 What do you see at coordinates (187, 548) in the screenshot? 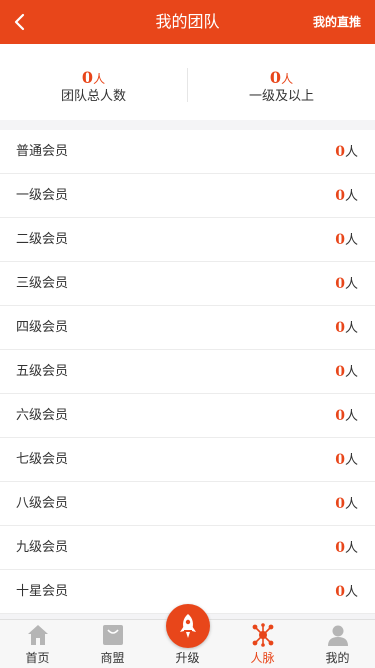
I see `list-item: 九级会员 0人` at bounding box center [187, 548].